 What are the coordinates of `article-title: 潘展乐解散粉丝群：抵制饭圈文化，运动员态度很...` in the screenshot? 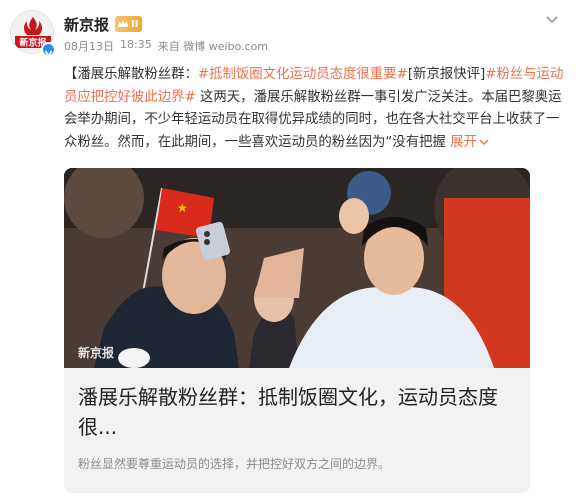 It's located at (298, 412).